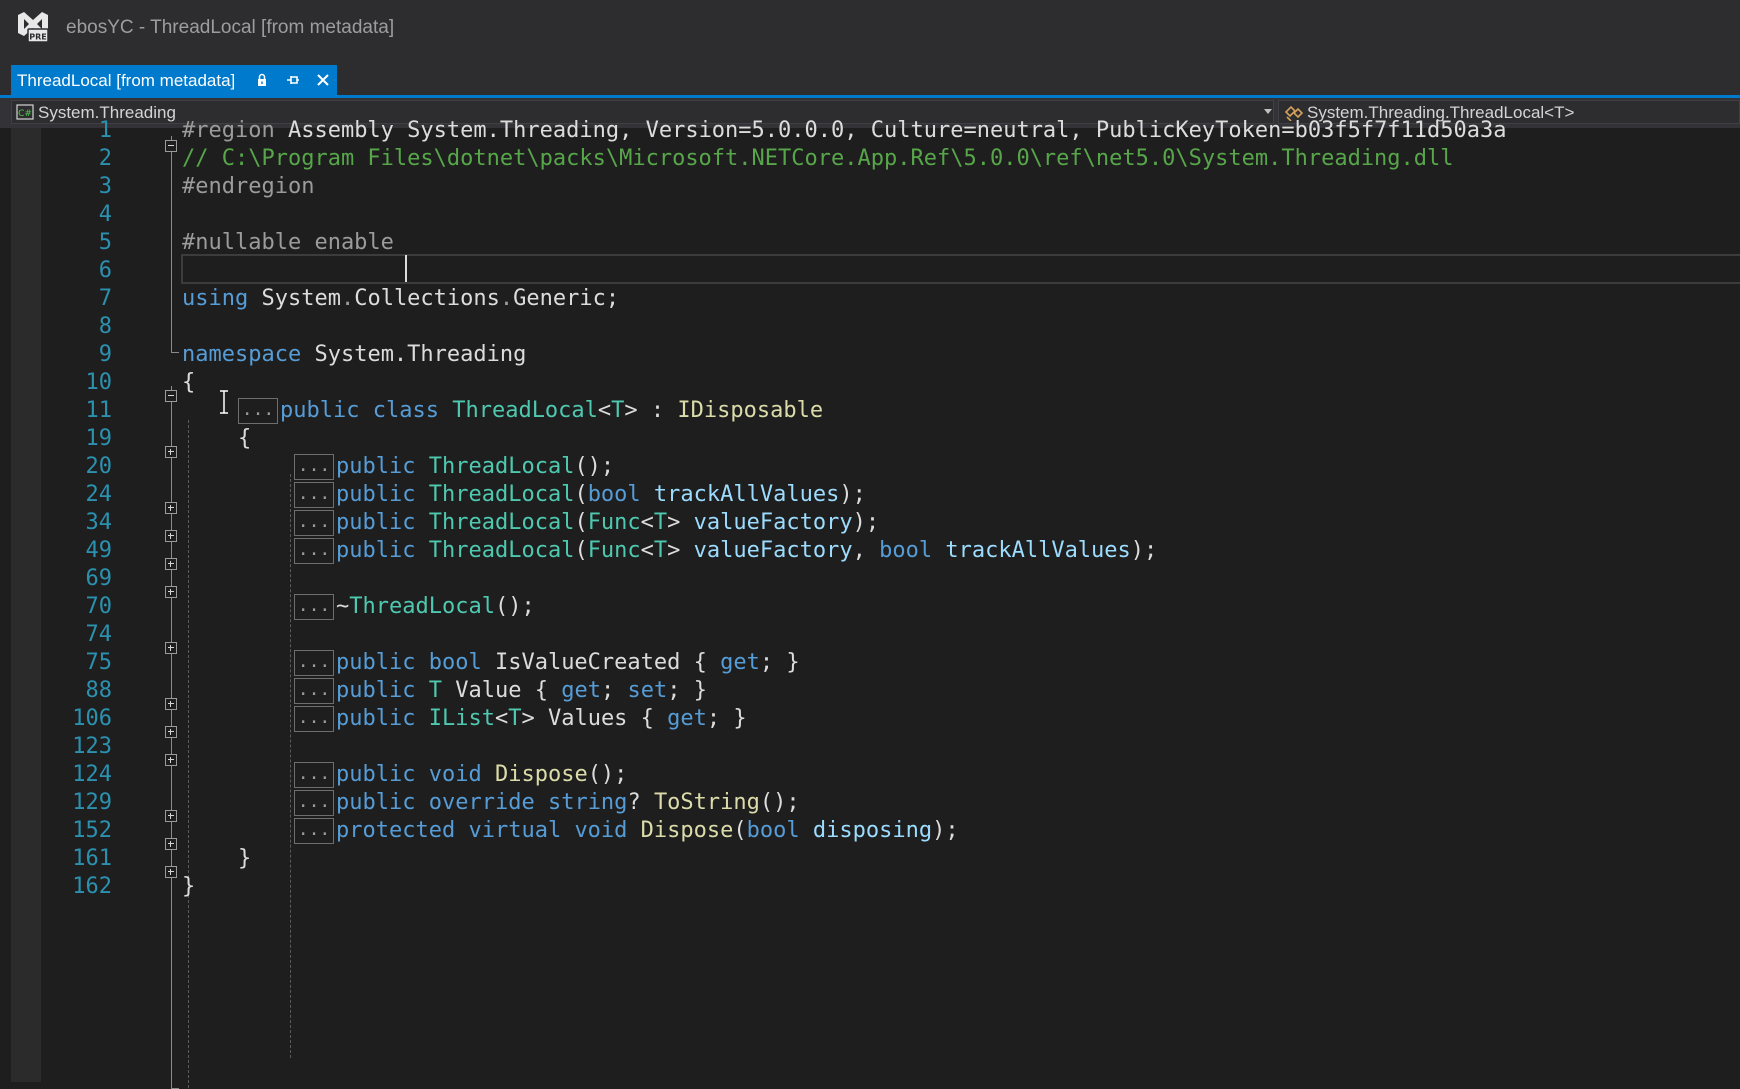 Image resolution: width=1740 pixels, height=1089 pixels. What do you see at coordinates (262, 79) in the screenshot?
I see `lock-icon` at bounding box center [262, 79].